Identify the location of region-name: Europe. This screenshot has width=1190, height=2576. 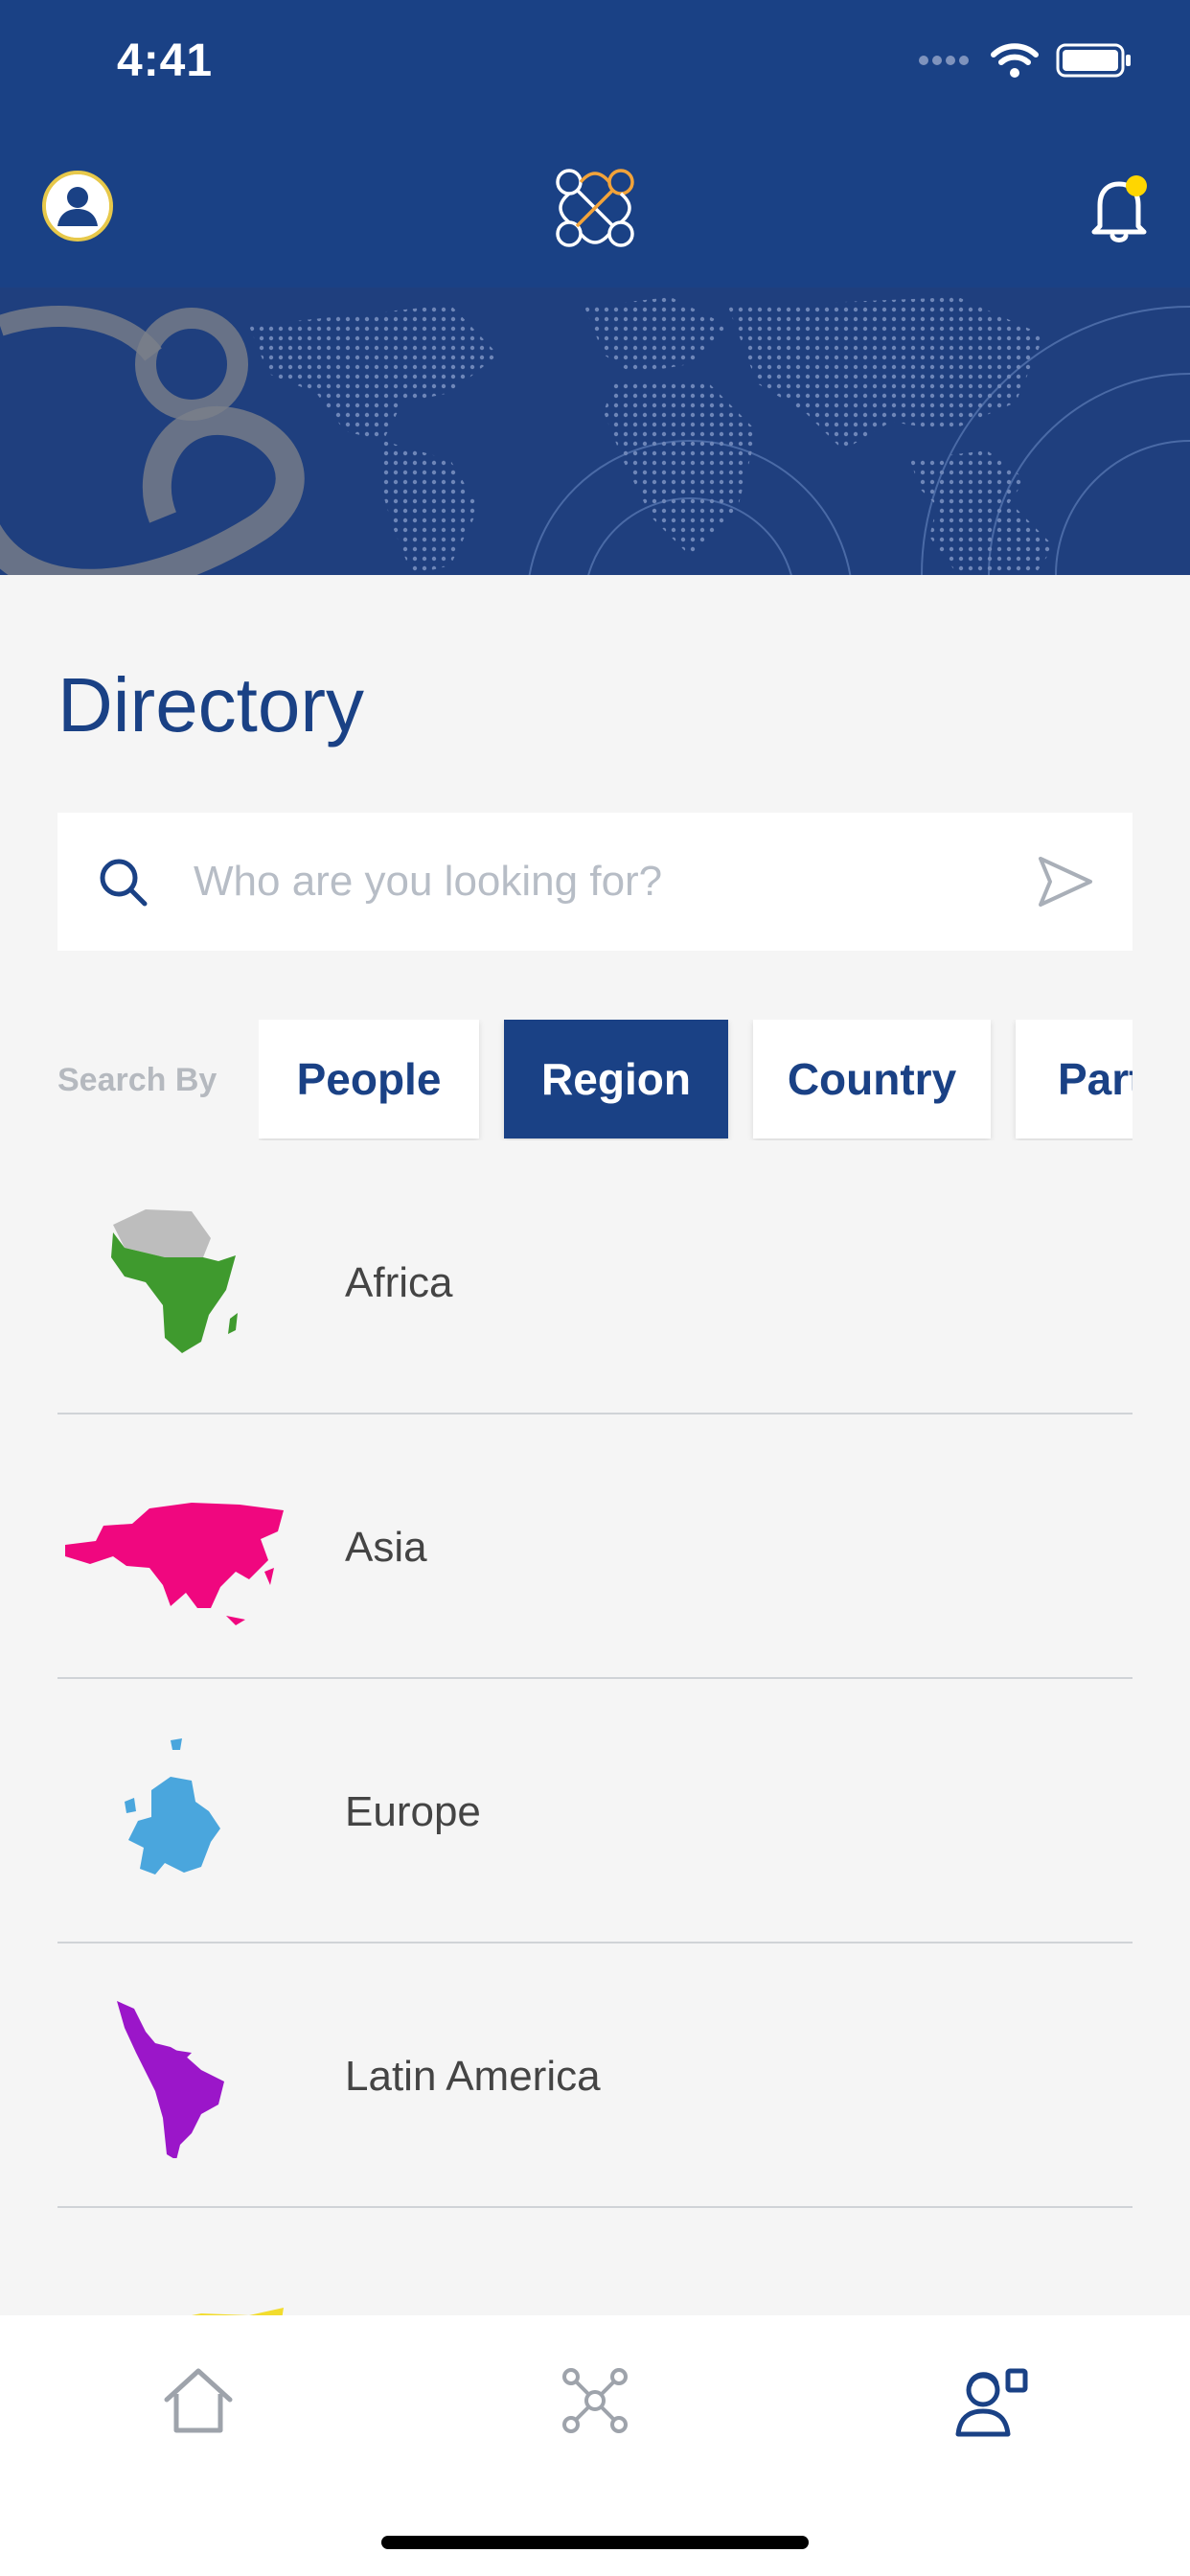
(413, 1811).